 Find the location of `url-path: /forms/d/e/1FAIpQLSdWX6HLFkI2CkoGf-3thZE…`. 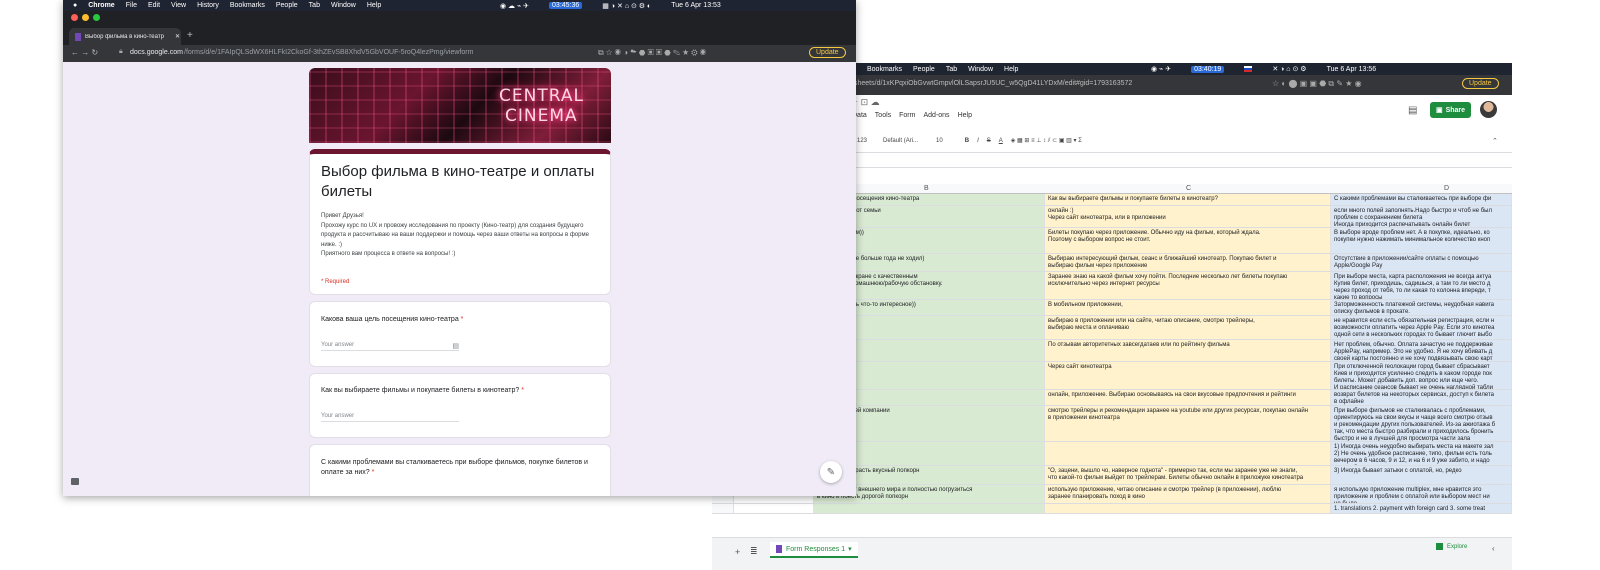

url-path: /forms/d/e/1FAIpQLSdWX6HLFkI2CkoGf-3thZE… is located at coordinates (328, 52).